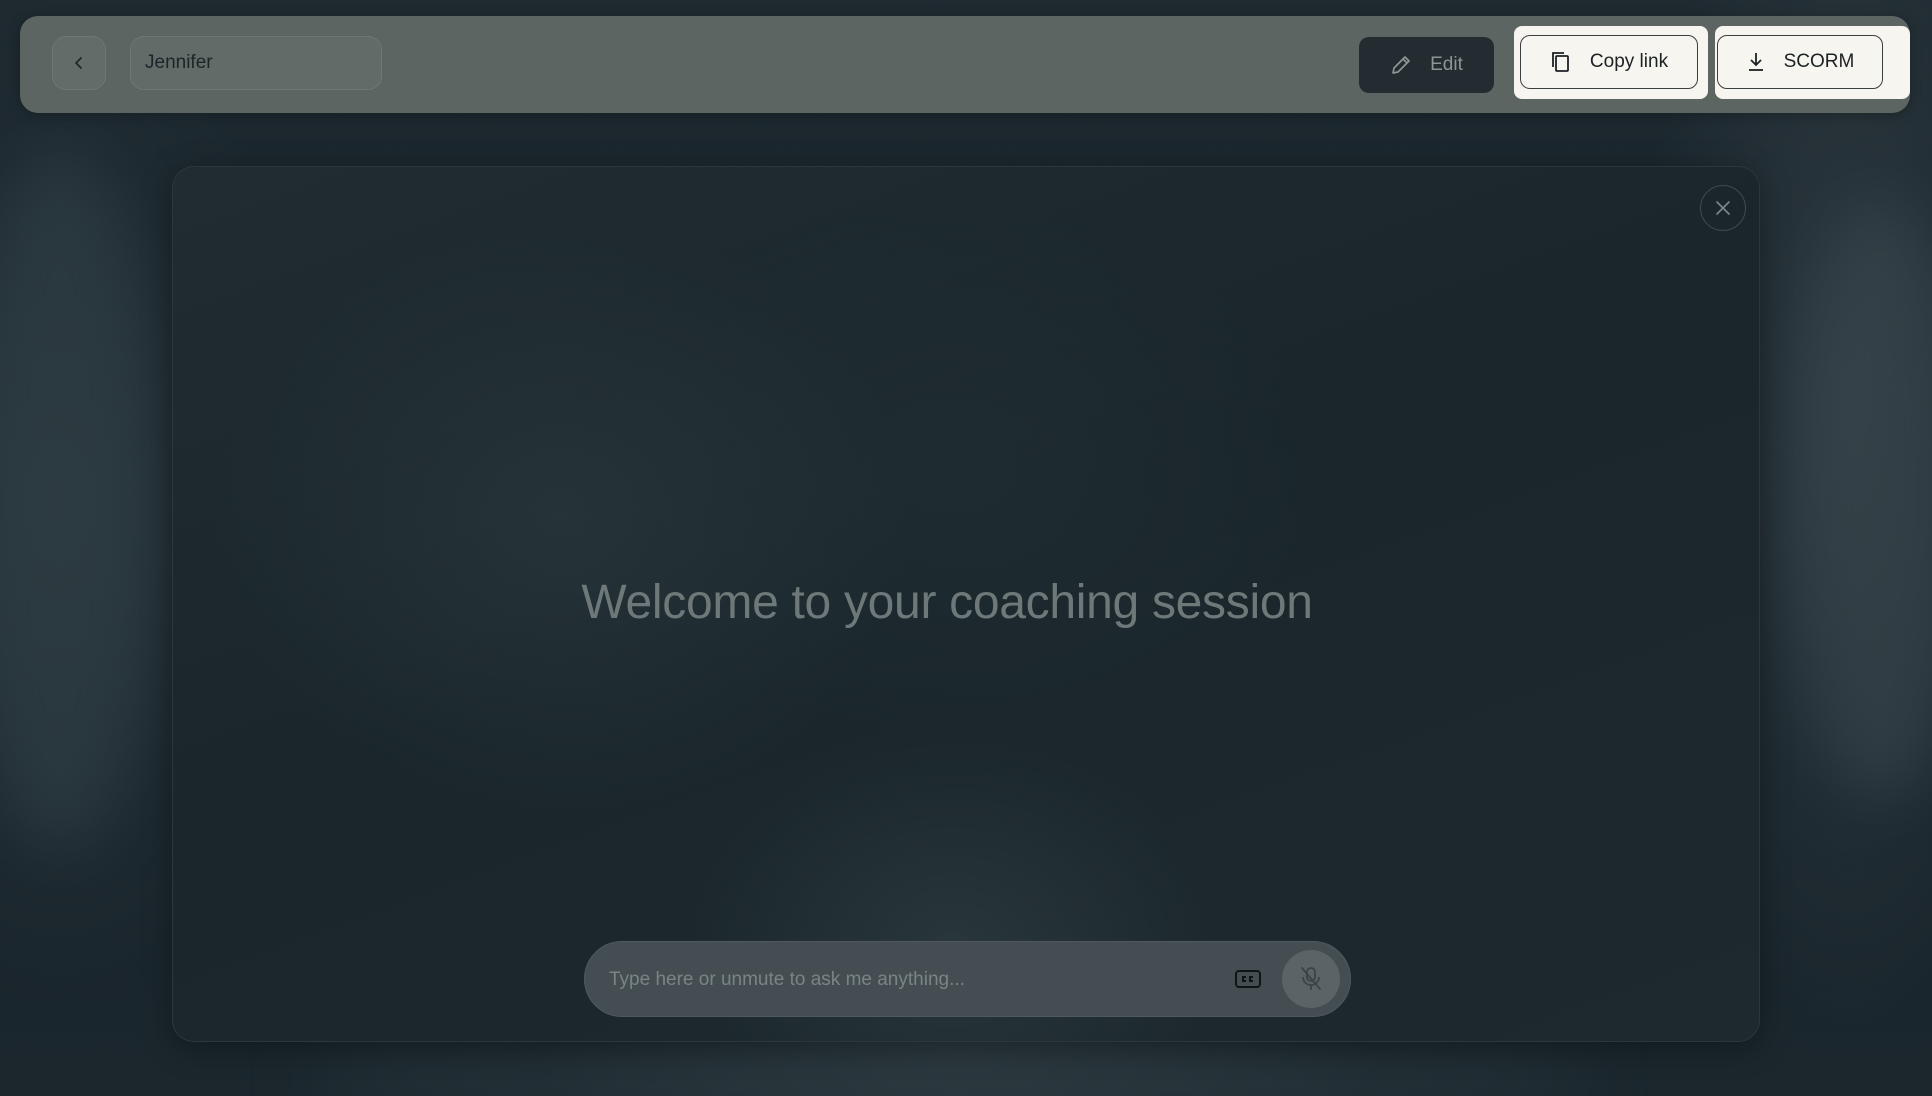 The height and width of the screenshot is (1096, 1932). Describe the element at coordinates (1401, 65) in the screenshot. I see `pencil-icon` at that location.